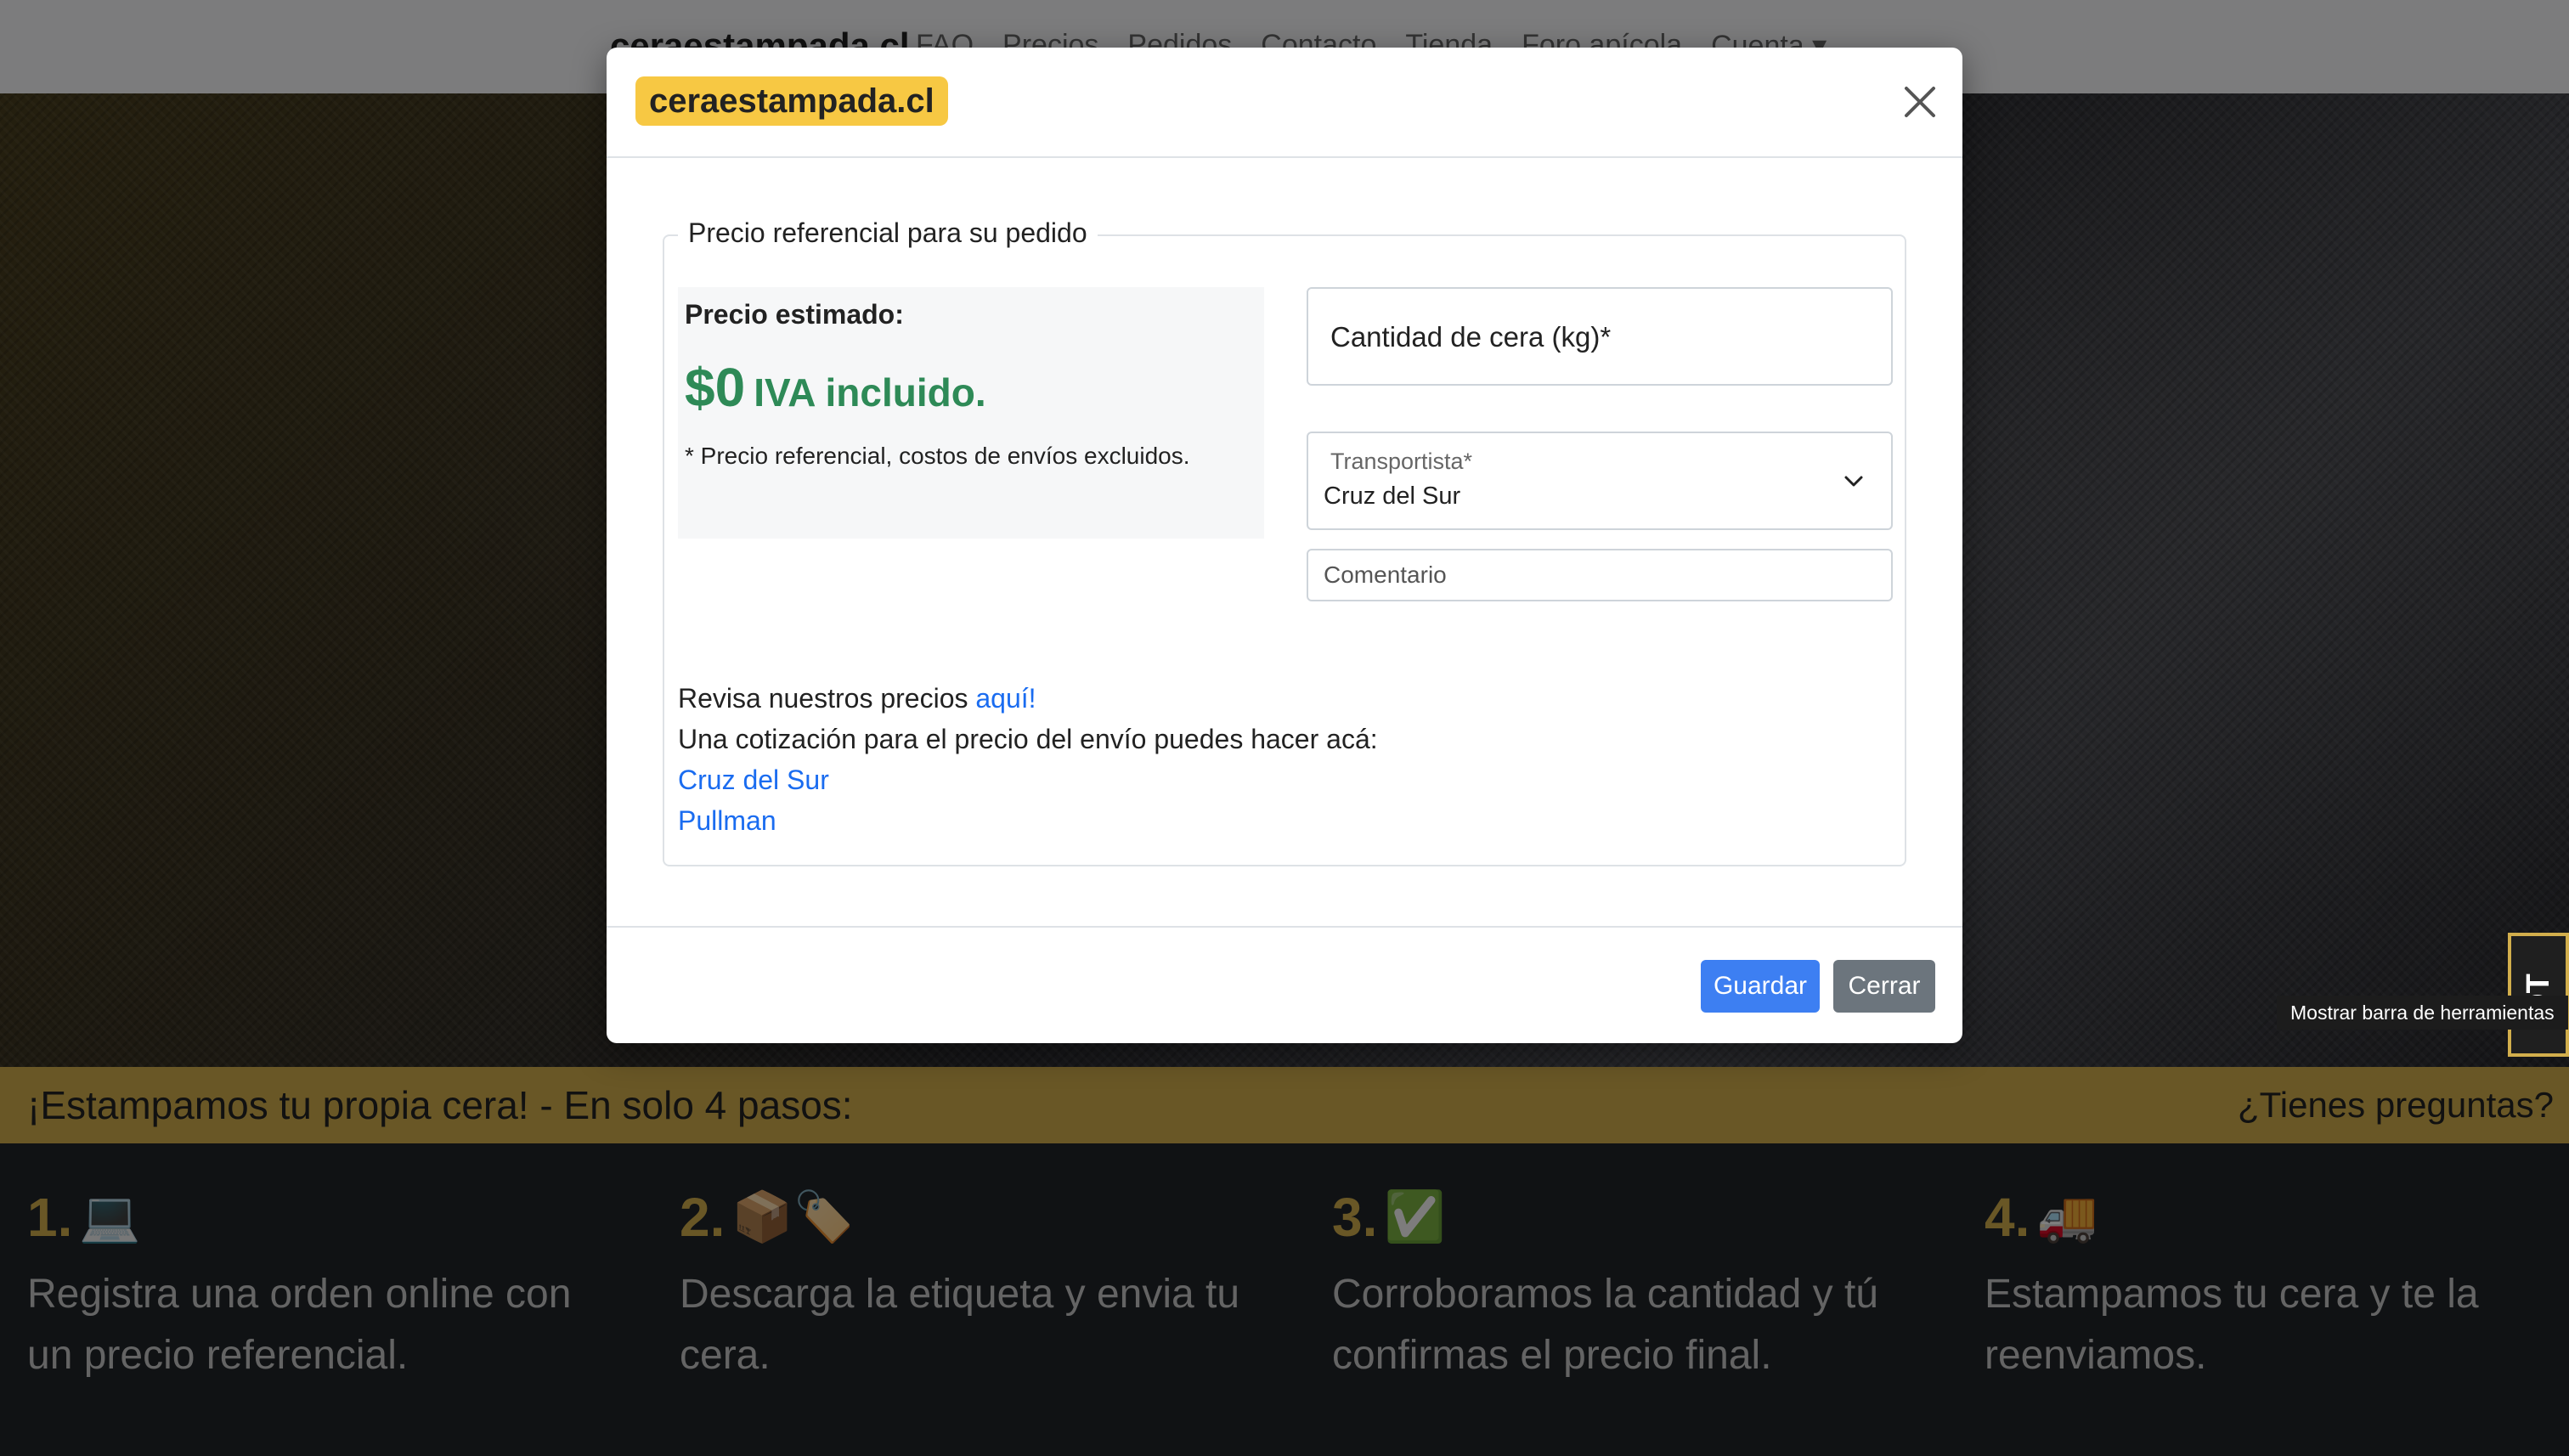  I want to click on save-button: Guardar, so click(1760, 987).